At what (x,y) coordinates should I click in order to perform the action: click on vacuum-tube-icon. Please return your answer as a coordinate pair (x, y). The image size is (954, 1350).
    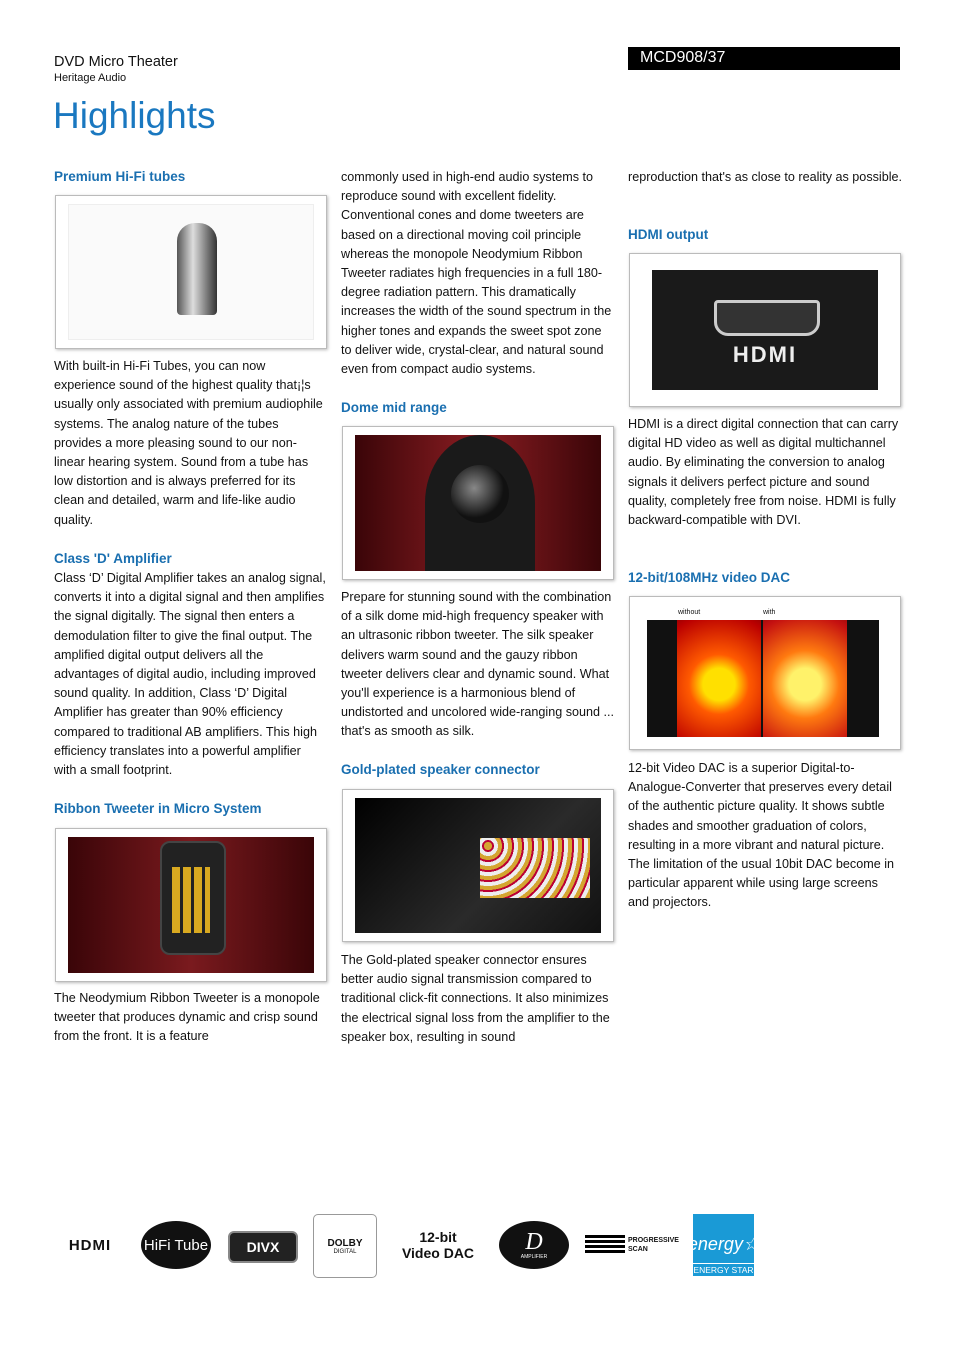
    Looking at the image, I should click on (197, 269).